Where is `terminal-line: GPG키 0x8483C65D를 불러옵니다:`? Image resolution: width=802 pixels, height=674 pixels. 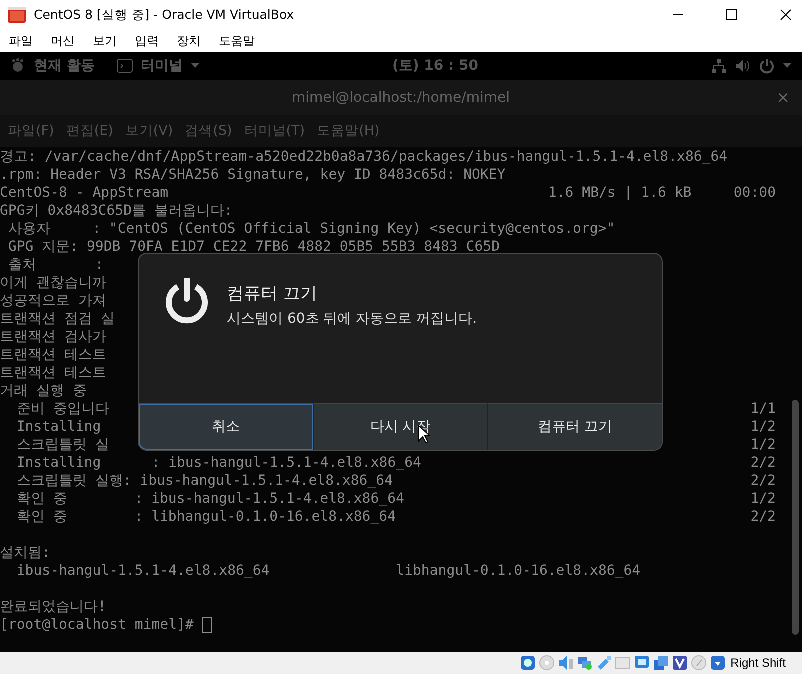 terminal-line: GPG키 0x8483C65D를 불러옵니다: is located at coordinates (116, 211).